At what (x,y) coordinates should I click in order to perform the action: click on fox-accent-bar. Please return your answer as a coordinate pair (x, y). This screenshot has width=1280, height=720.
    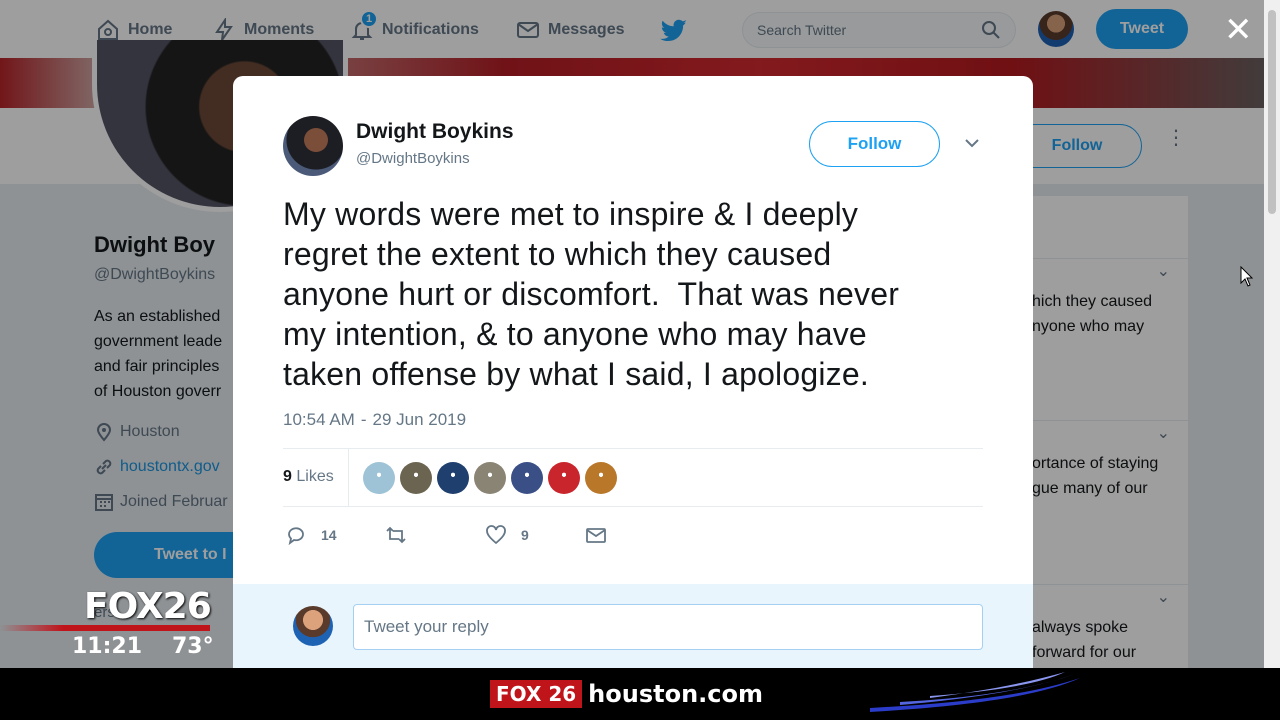
    Looking at the image, I should click on (105, 628).